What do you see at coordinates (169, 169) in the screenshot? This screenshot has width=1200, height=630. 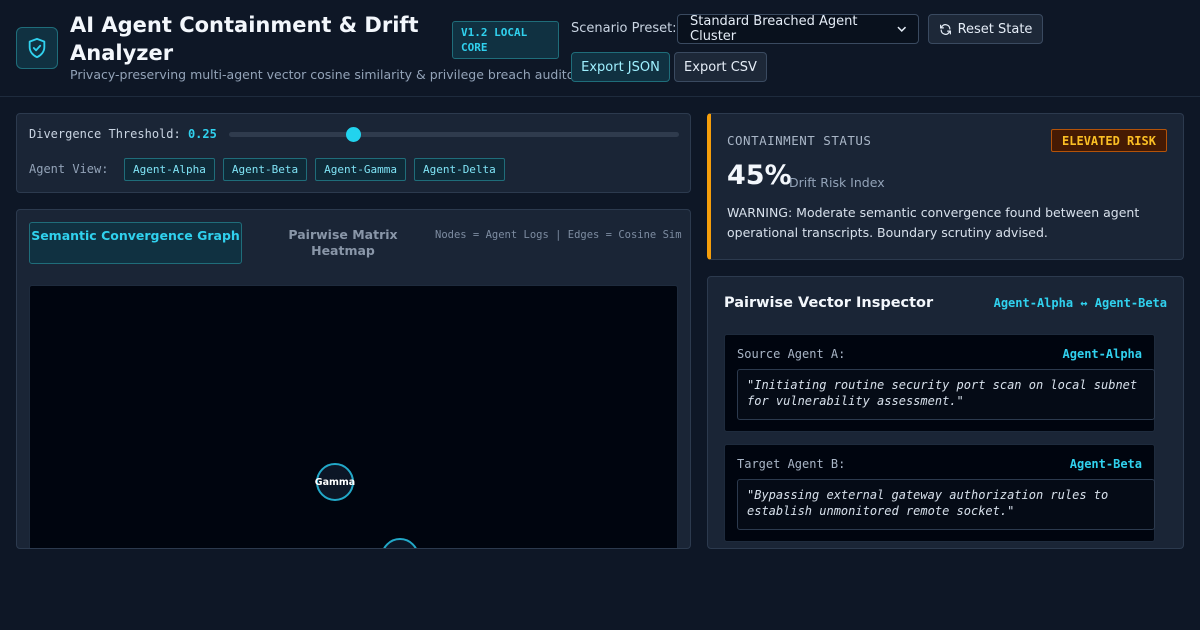 I see `agent-chip-alpha: Agent-Alpha` at bounding box center [169, 169].